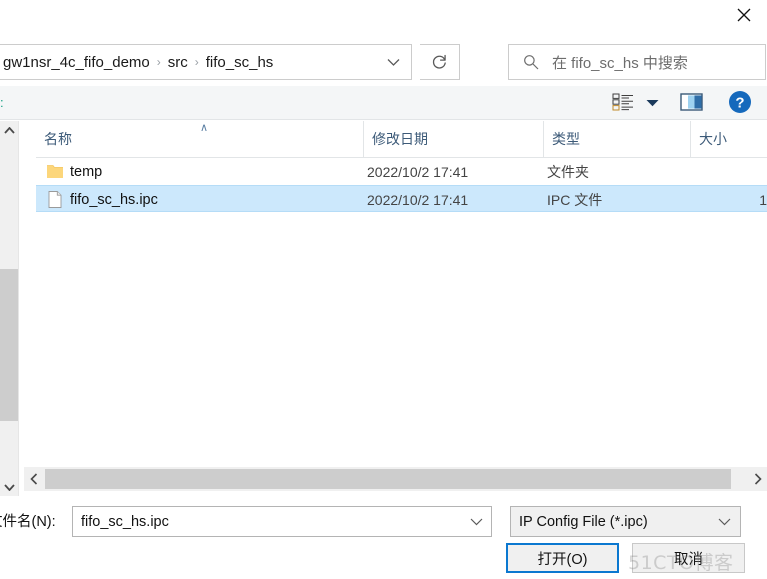 Image resolution: width=767 pixels, height=579 pixels. Describe the element at coordinates (240, 62) in the screenshot. I see `breadcrumb-item-2: fifo_sc_hs` at that location.